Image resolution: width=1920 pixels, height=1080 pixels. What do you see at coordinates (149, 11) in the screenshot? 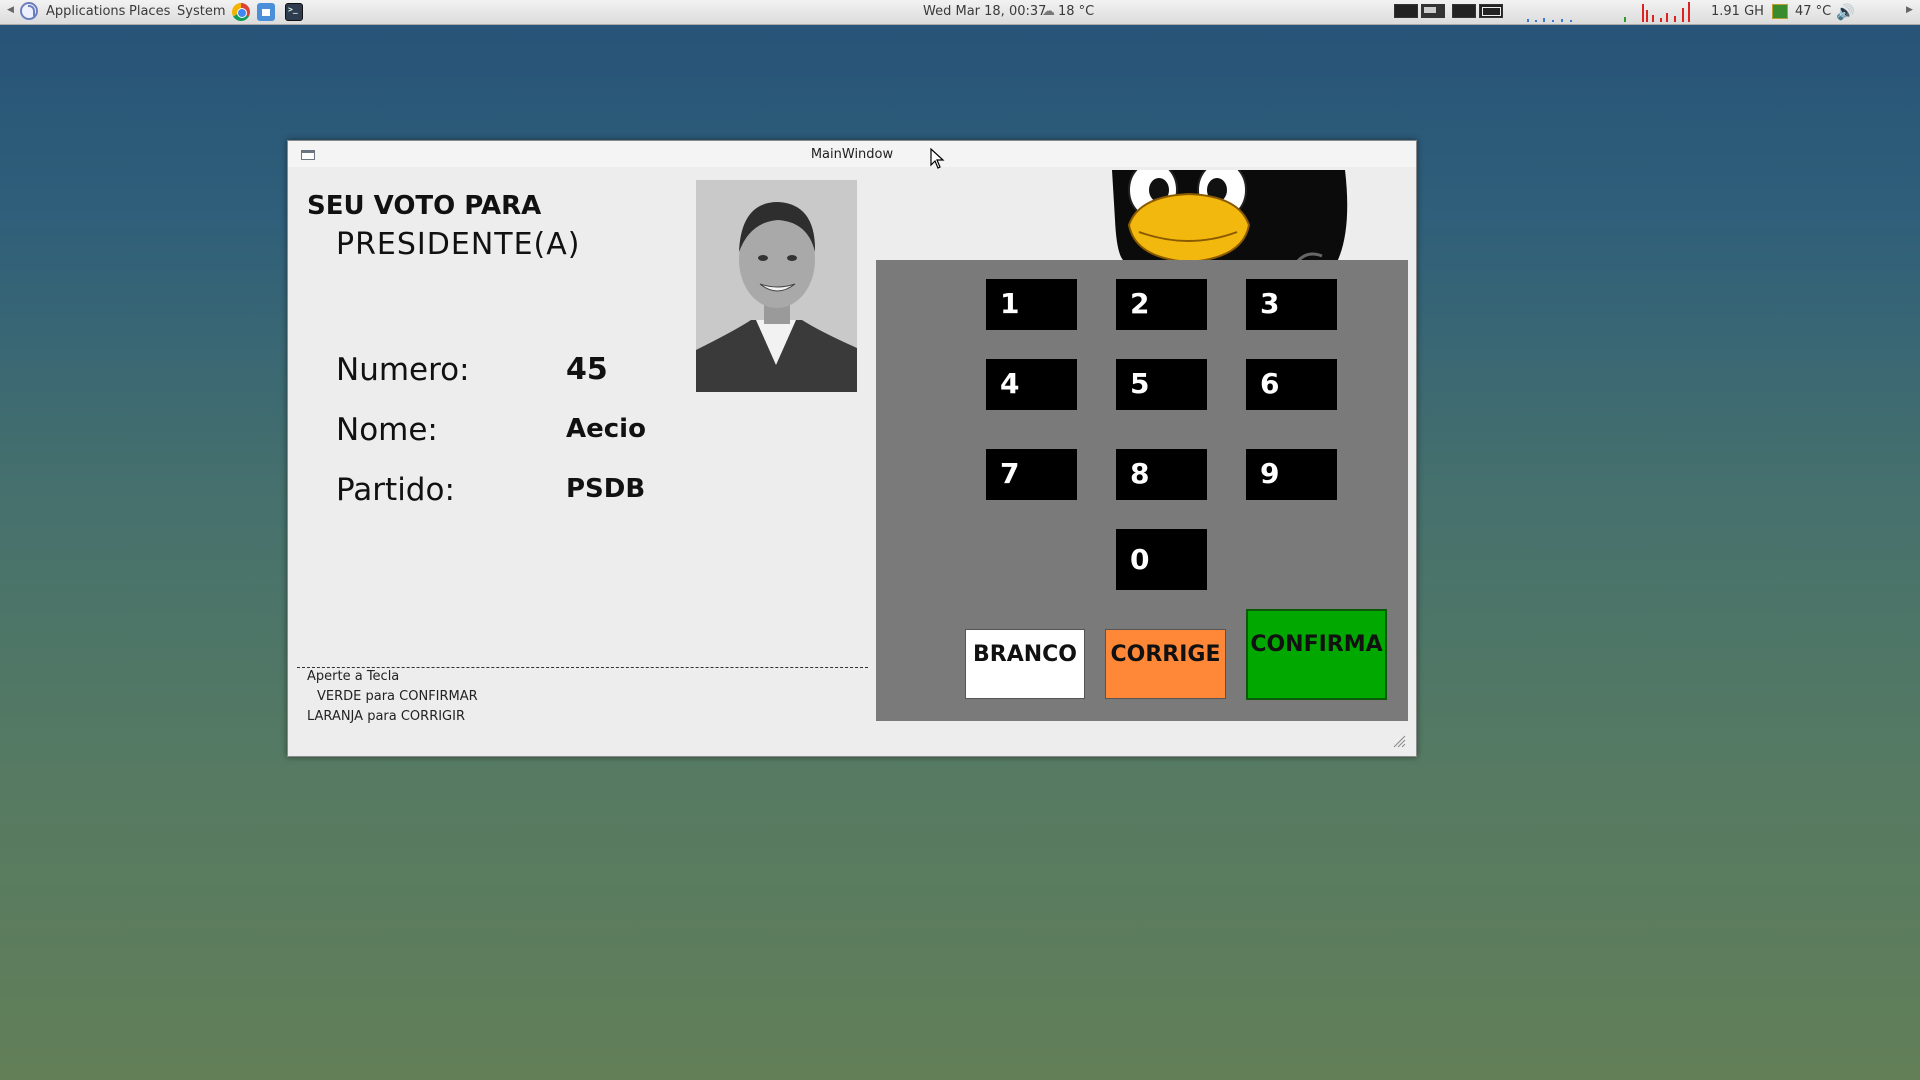
I see `menu-places: Places` at bounding box center [149, 11].